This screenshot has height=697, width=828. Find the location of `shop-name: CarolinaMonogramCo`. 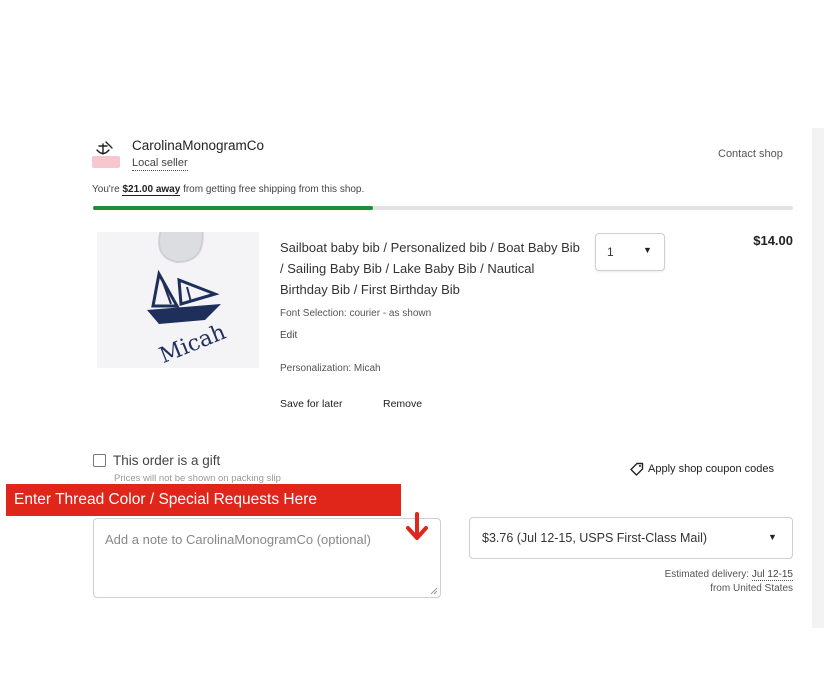

shop-name: CarolinaMonogramCo is located at coordinates (198, 145).